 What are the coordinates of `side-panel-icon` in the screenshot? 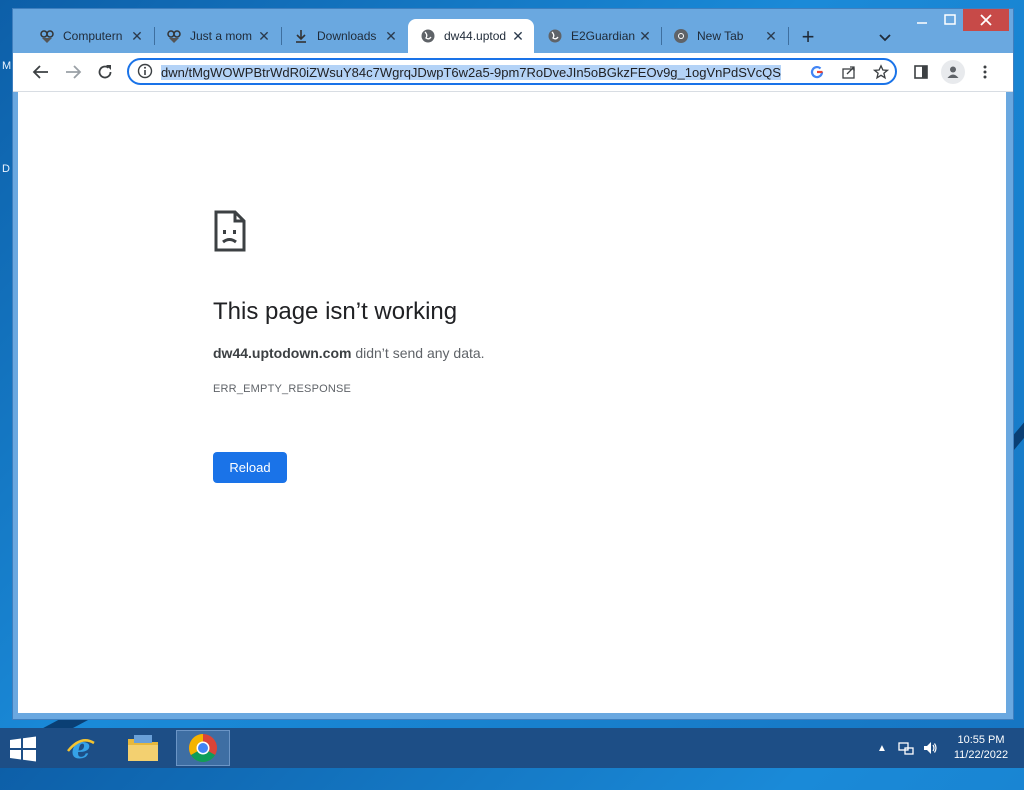 It's located at (921, 72).